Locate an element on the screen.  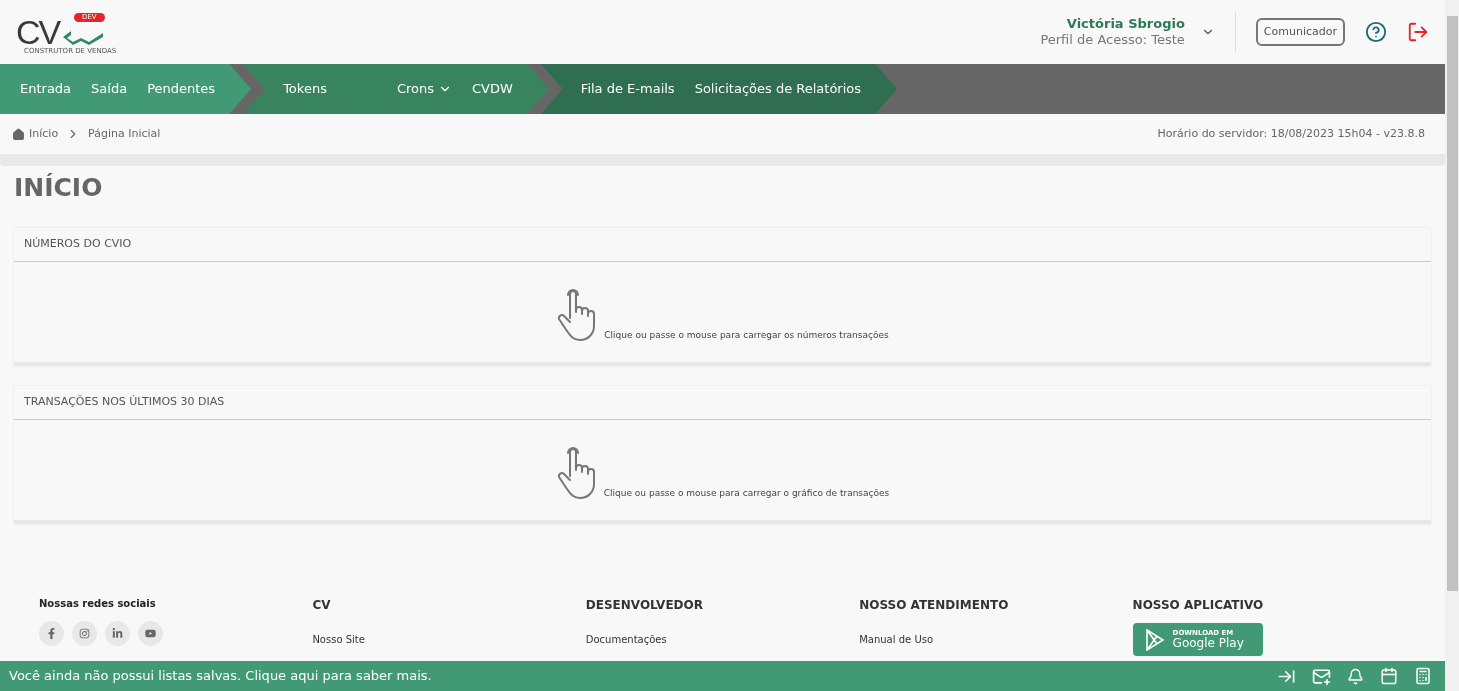
nav-link: Crons is located at coordinates (424, 89).